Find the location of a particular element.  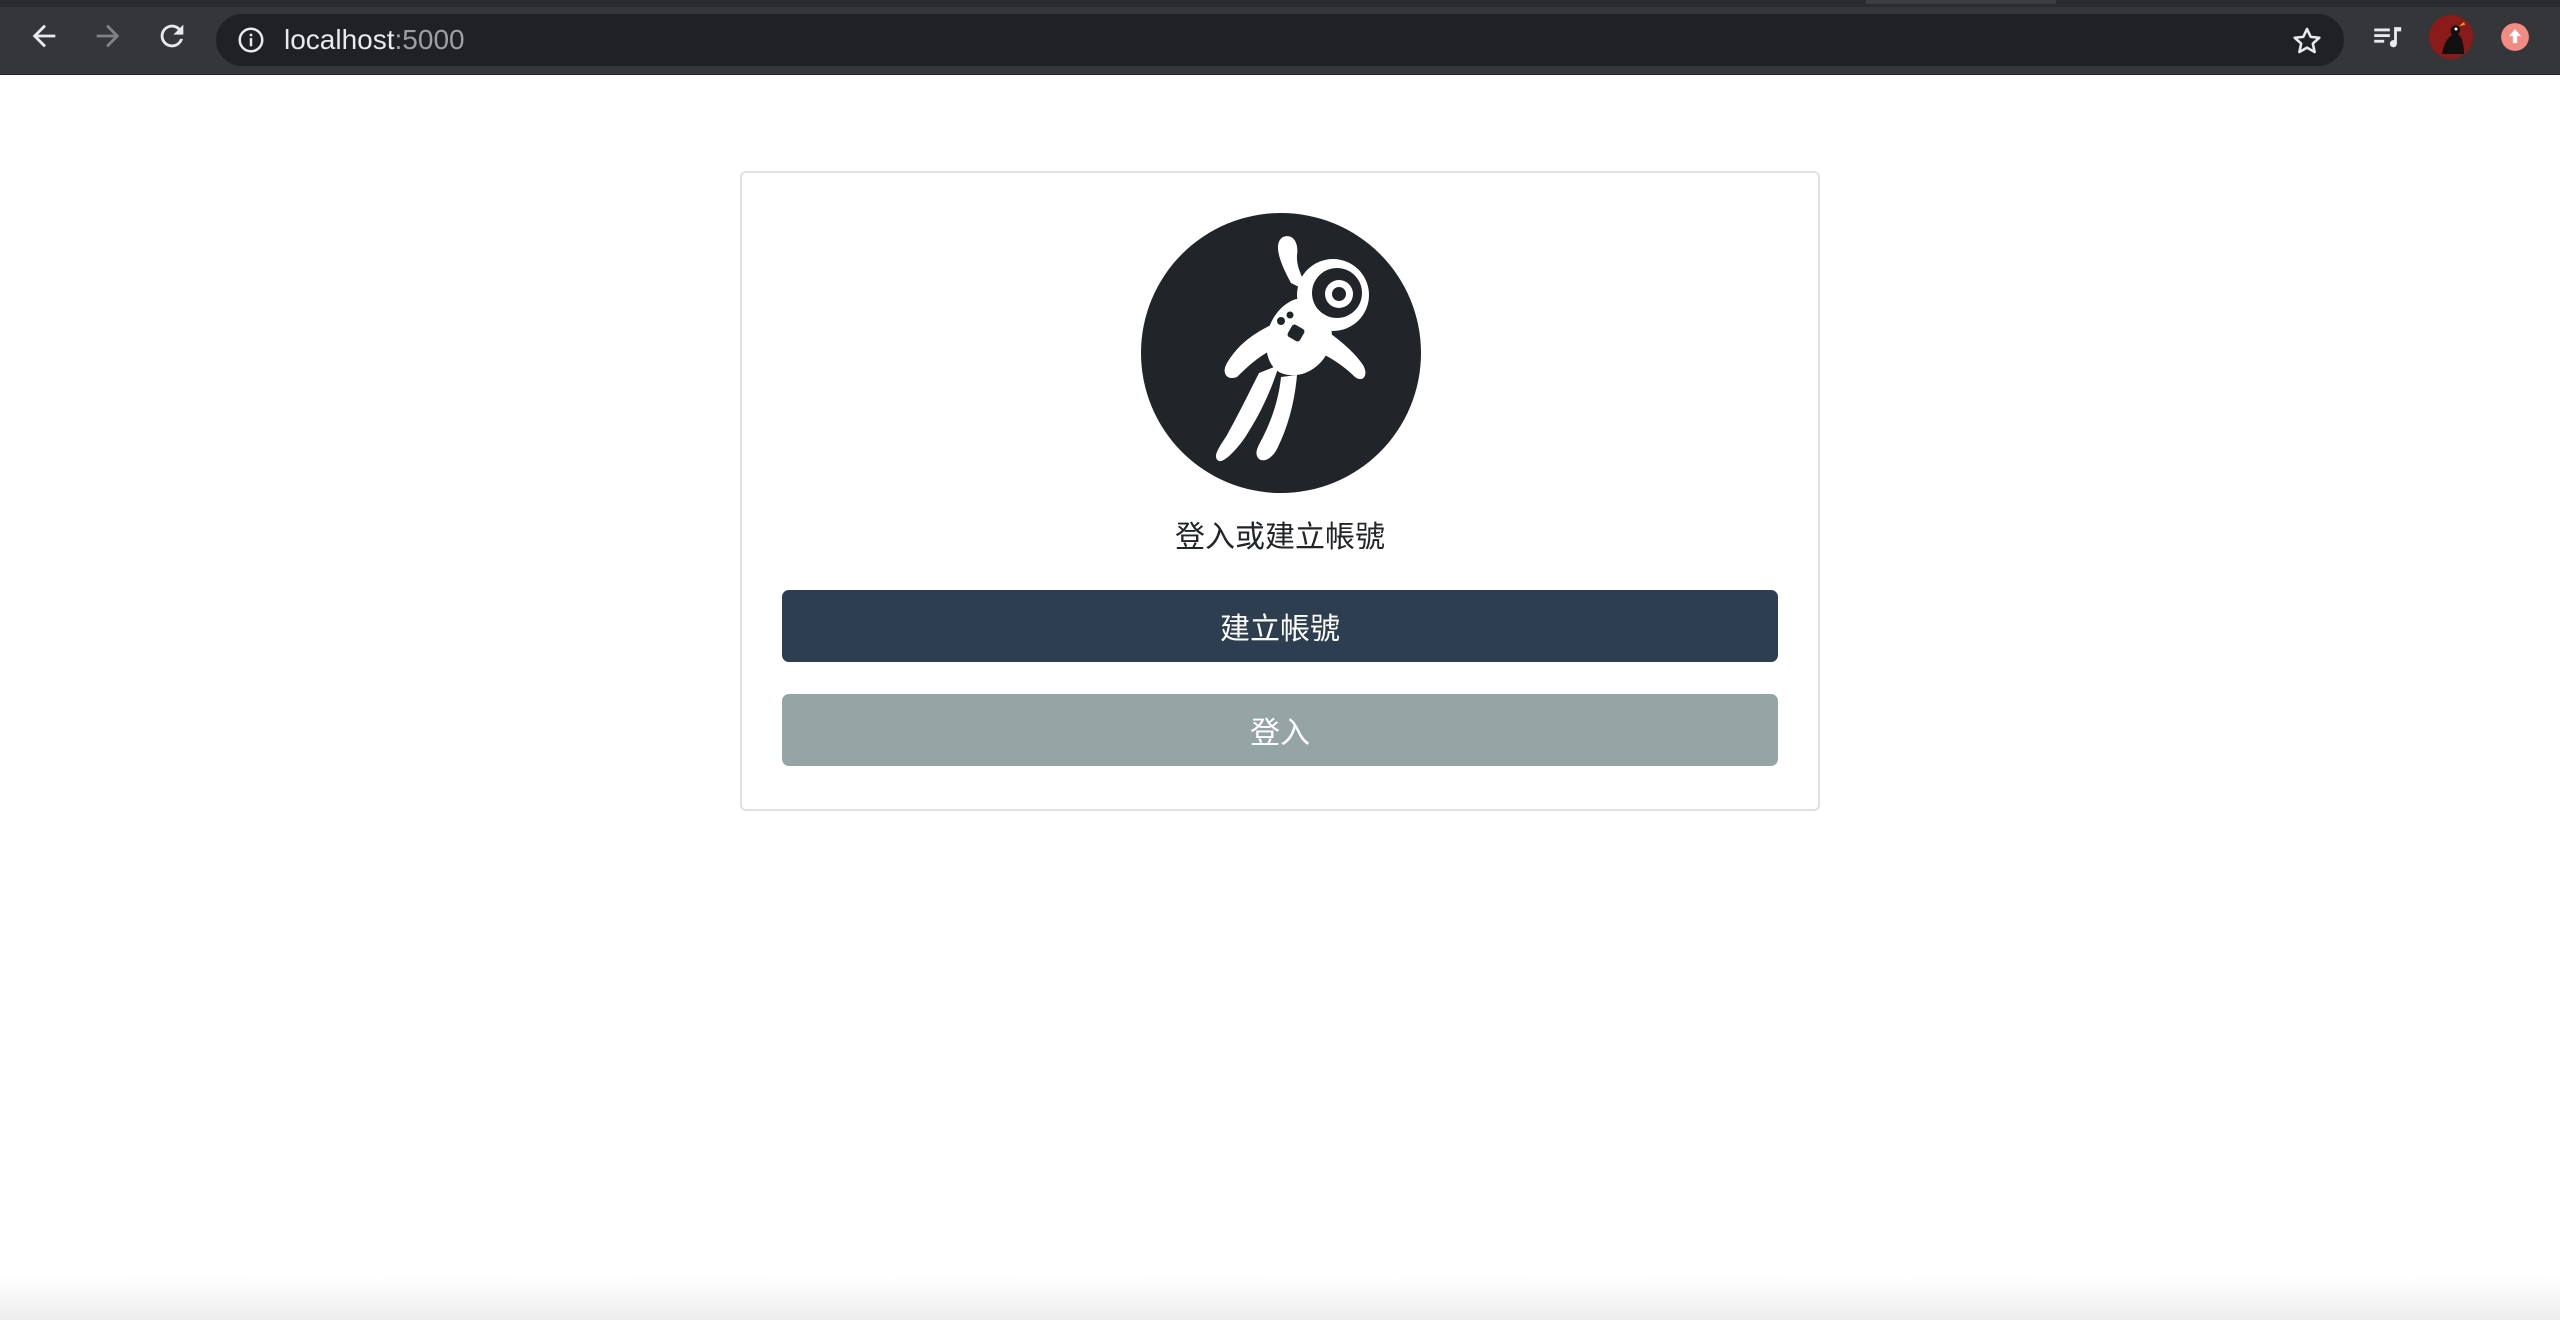

url-port: :5000 is located at coordinates (429, 39).